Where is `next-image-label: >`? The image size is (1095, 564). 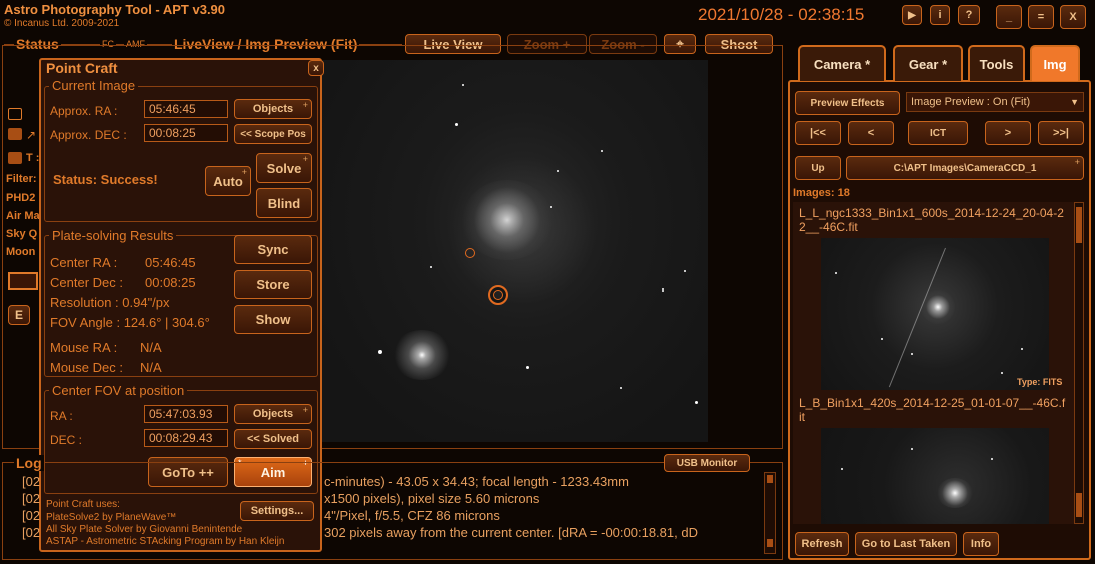 next-image-label: > is located at coordinates (1008, 133).